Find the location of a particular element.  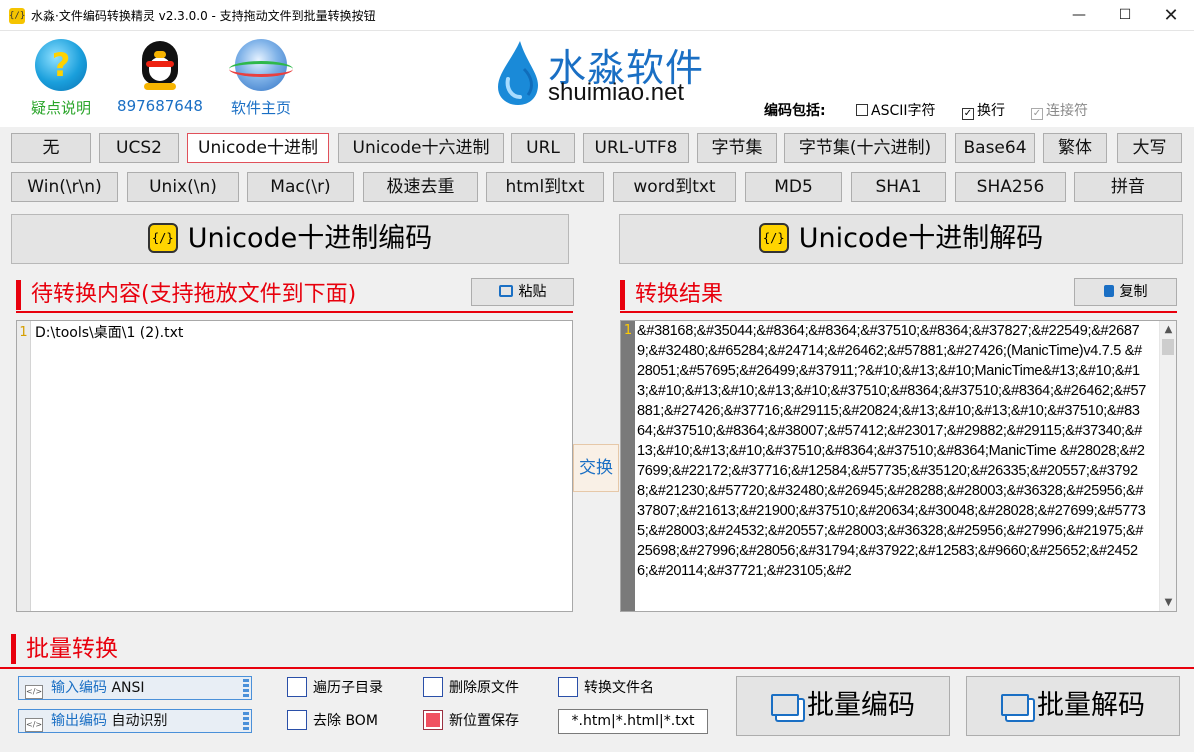

qq-label: 897687648 is located at coordinates (160, 106).